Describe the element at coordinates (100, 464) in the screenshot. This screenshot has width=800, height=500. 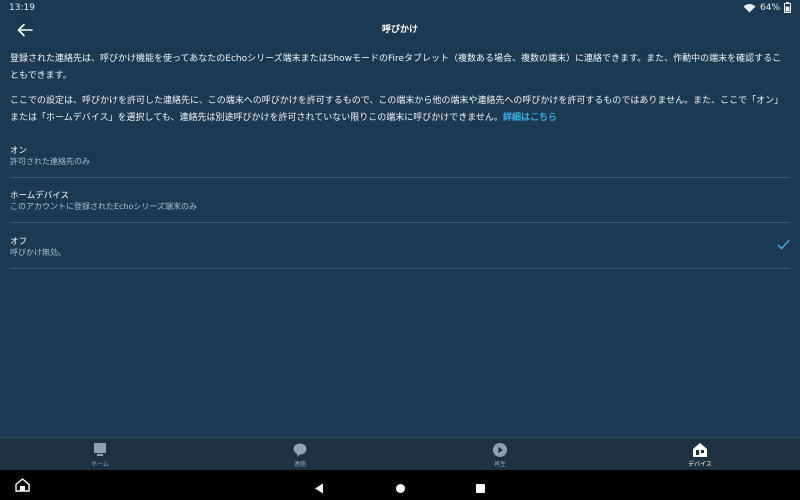
I see `nav-label: ホーム` at that location.